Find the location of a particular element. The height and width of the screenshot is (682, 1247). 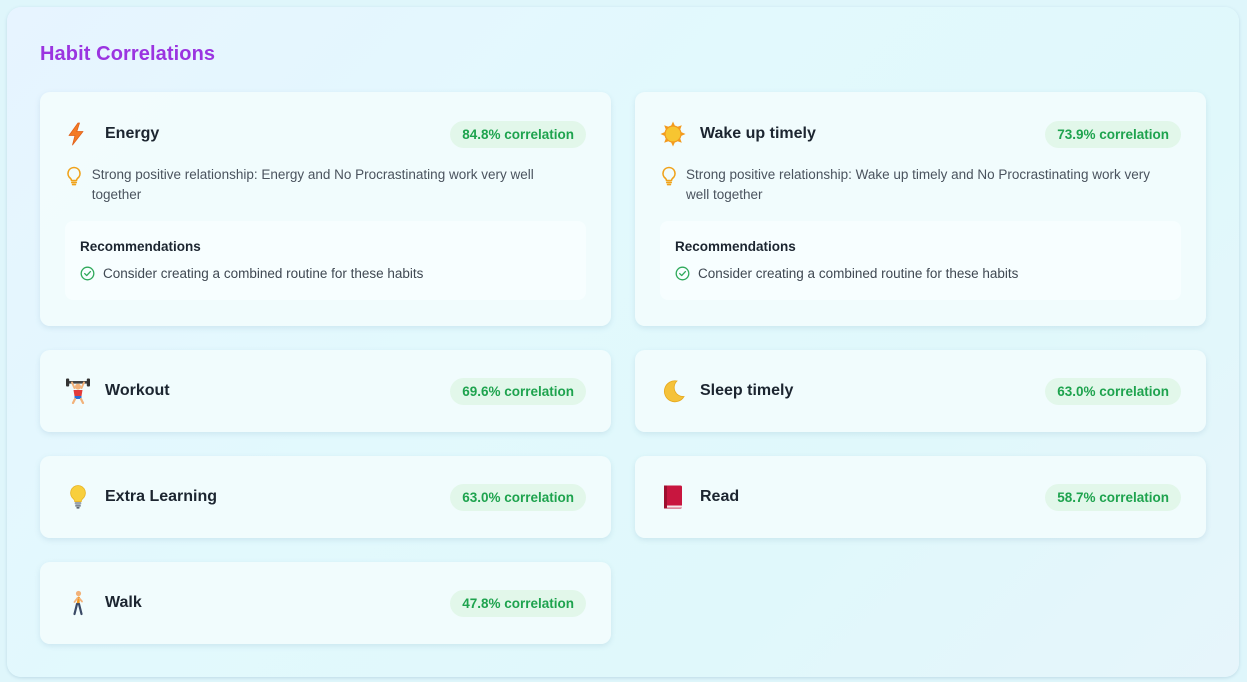

habit-card-read: Read 58.7% correlation is located at coordinates (920, 497).